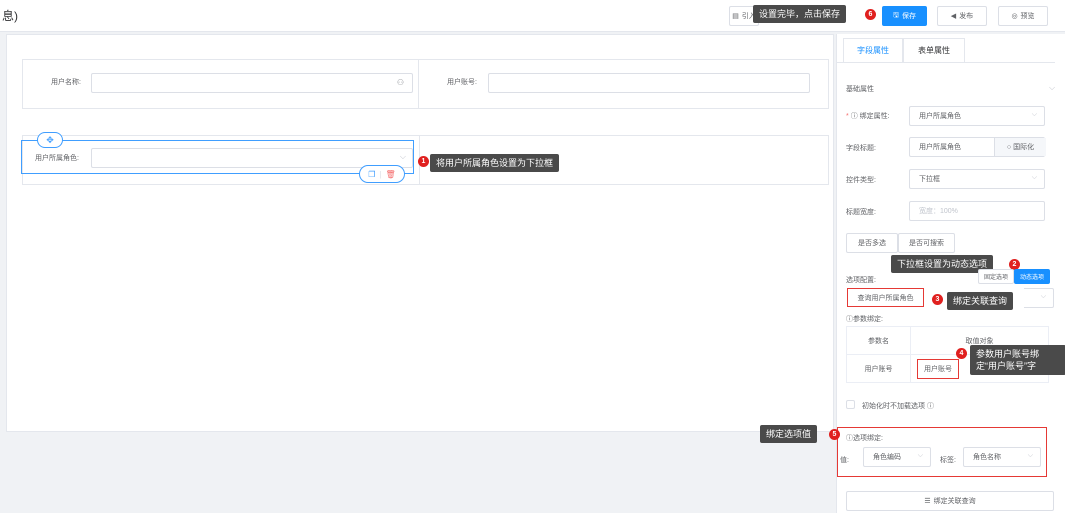  What do you see at coordinates (977, 147) in the screenshot?
I see `field-title-input: 用户所属角色 ○ 国际化` at bounding box center [977, 147].